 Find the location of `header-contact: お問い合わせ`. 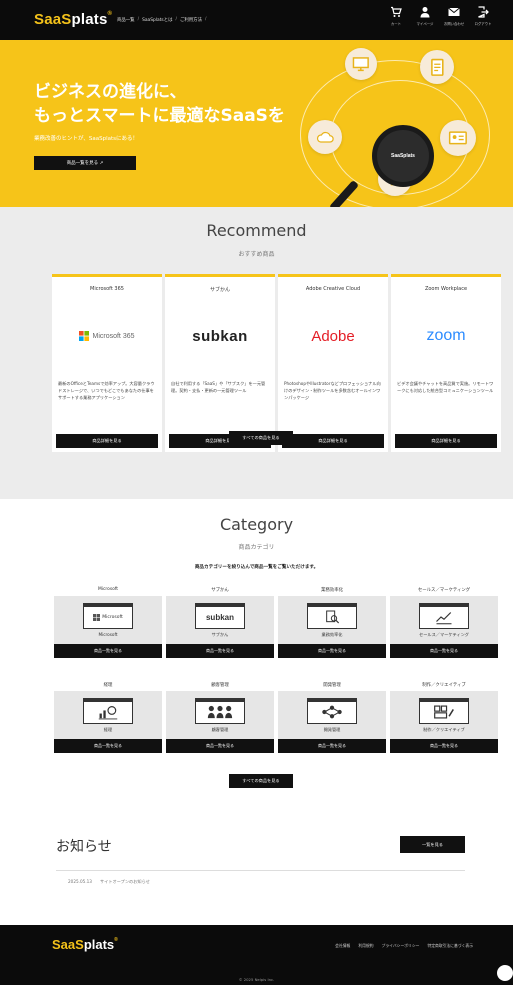

header-contact: お問い合わせ is located at coordinates (454, 16).